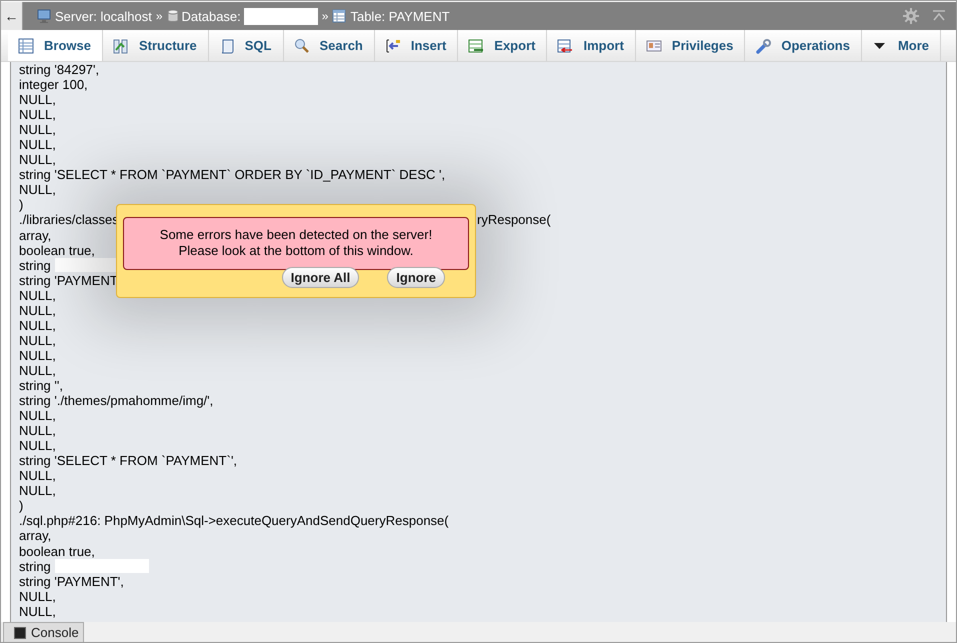 This screenshot has width=957, height=643. Describe the element at coordinates (53, 84) in the screenshot. I see `log-line: integer 100,` at that location.